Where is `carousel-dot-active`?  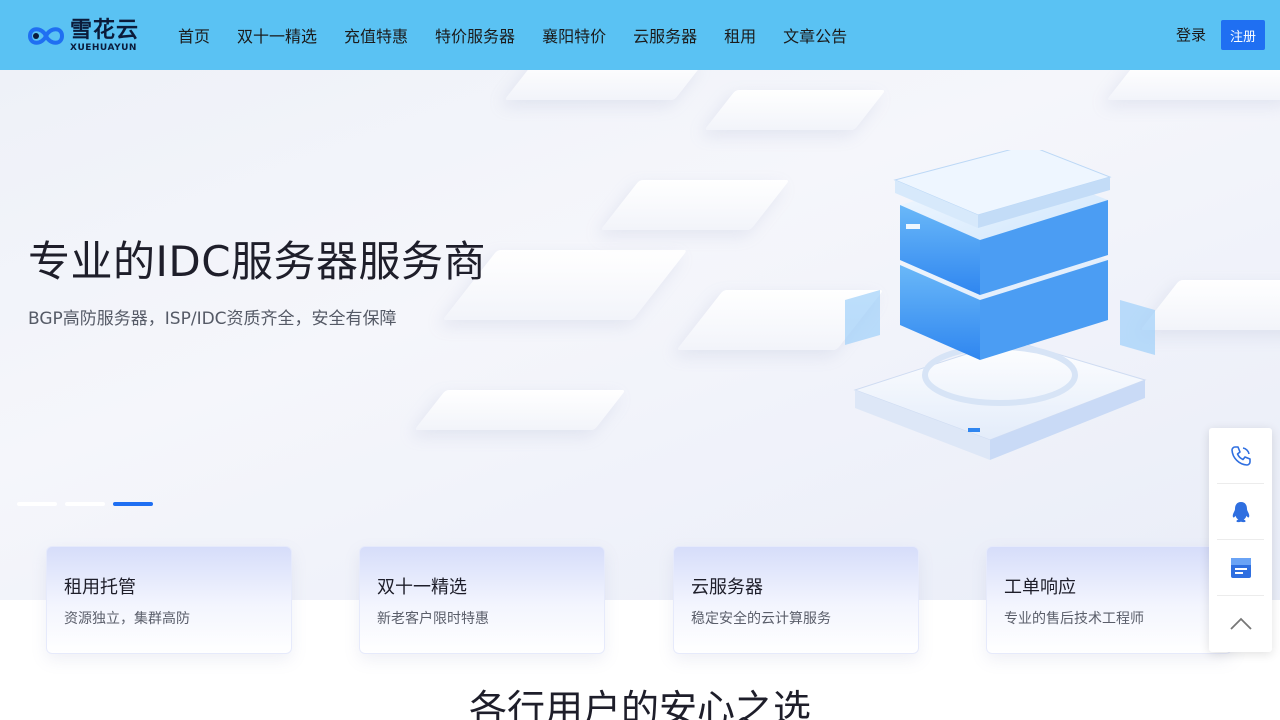 carousel-dot-active is located at coordinates (133, 504).